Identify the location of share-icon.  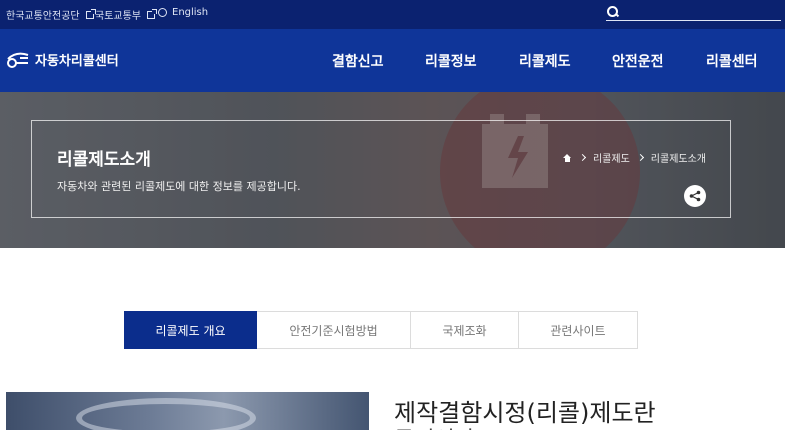
(695, 196).